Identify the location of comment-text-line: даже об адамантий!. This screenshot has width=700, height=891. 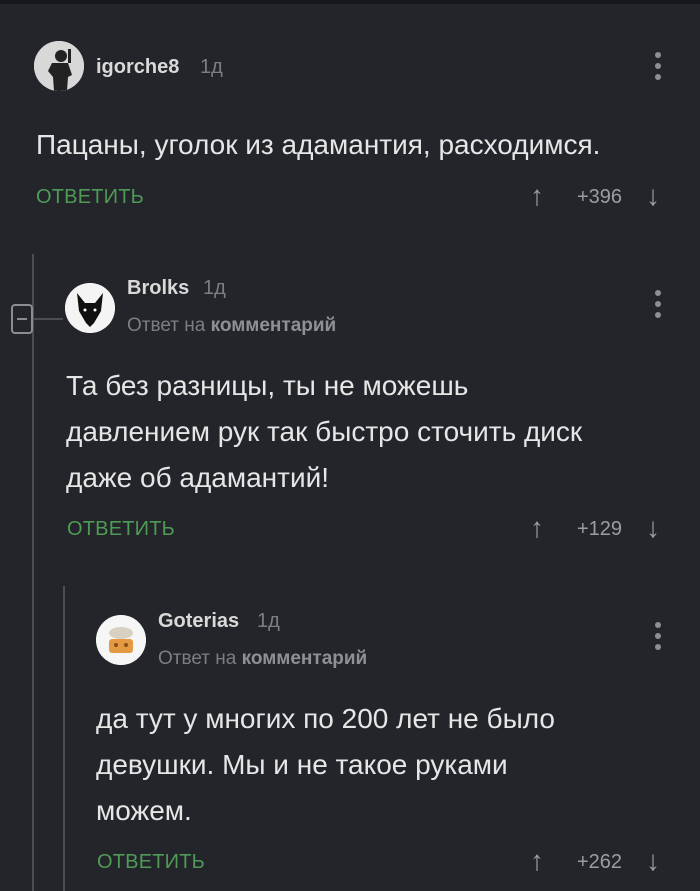
(198, 477).